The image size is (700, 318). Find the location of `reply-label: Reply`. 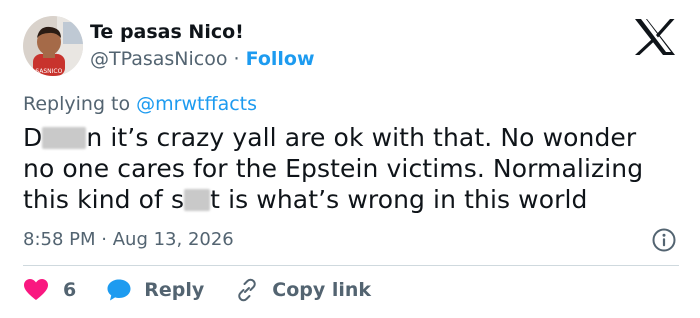

reply-label: Reply is located at coordinates (174, 290).